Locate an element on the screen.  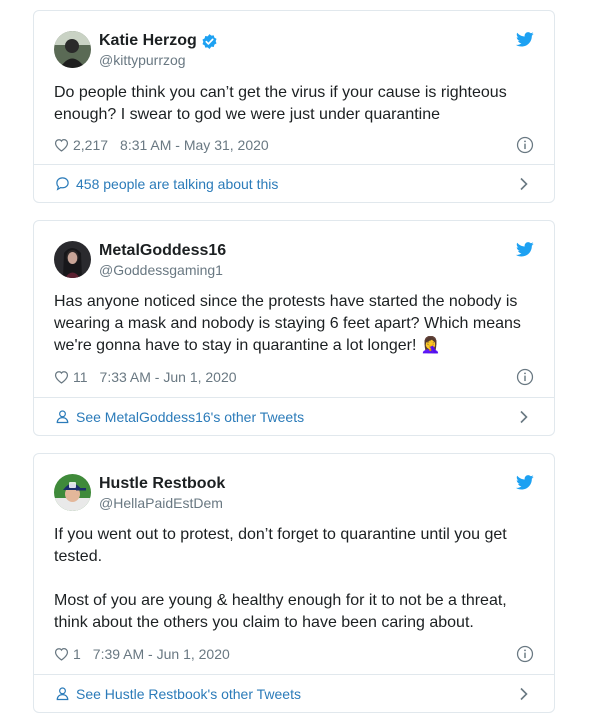
other-tweets-link: See MetalGoddess16's other Tweets is located at coordinates (294, 416).